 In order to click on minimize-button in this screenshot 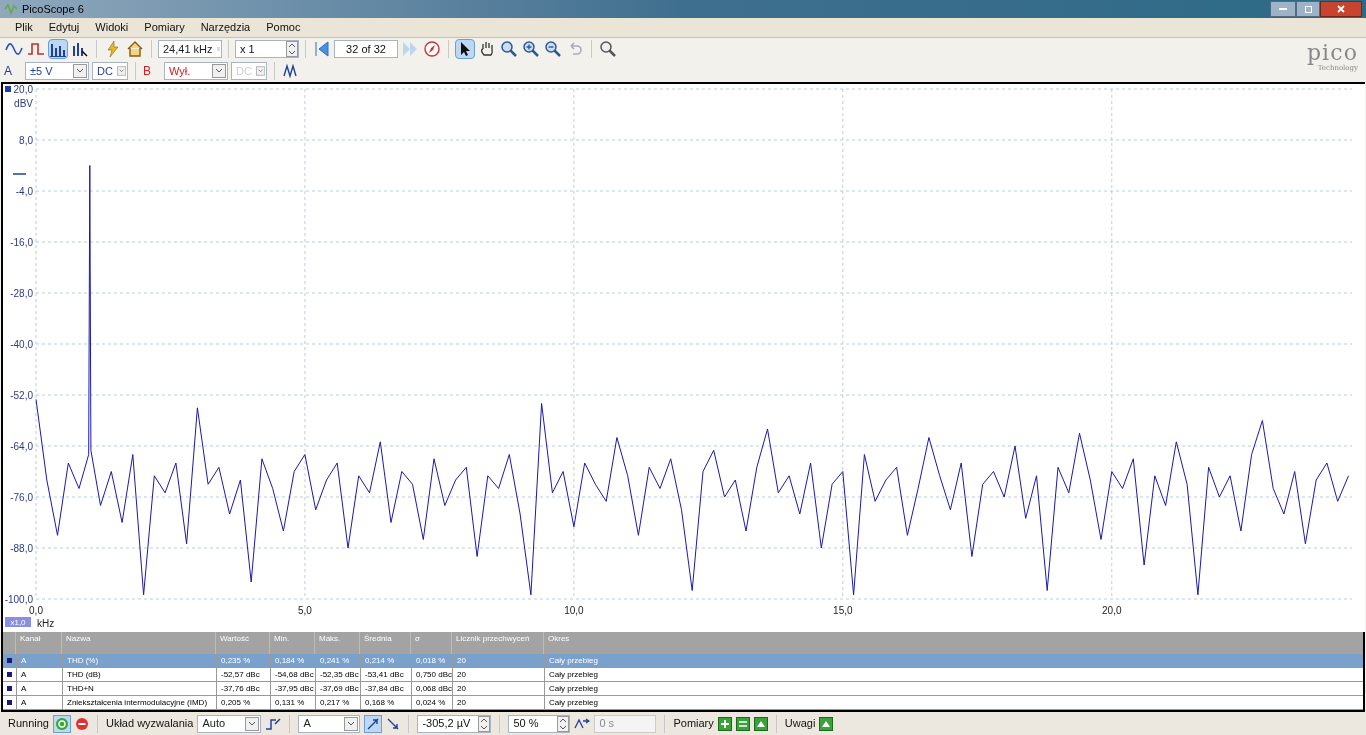, I will do `click(1283, 9)`.